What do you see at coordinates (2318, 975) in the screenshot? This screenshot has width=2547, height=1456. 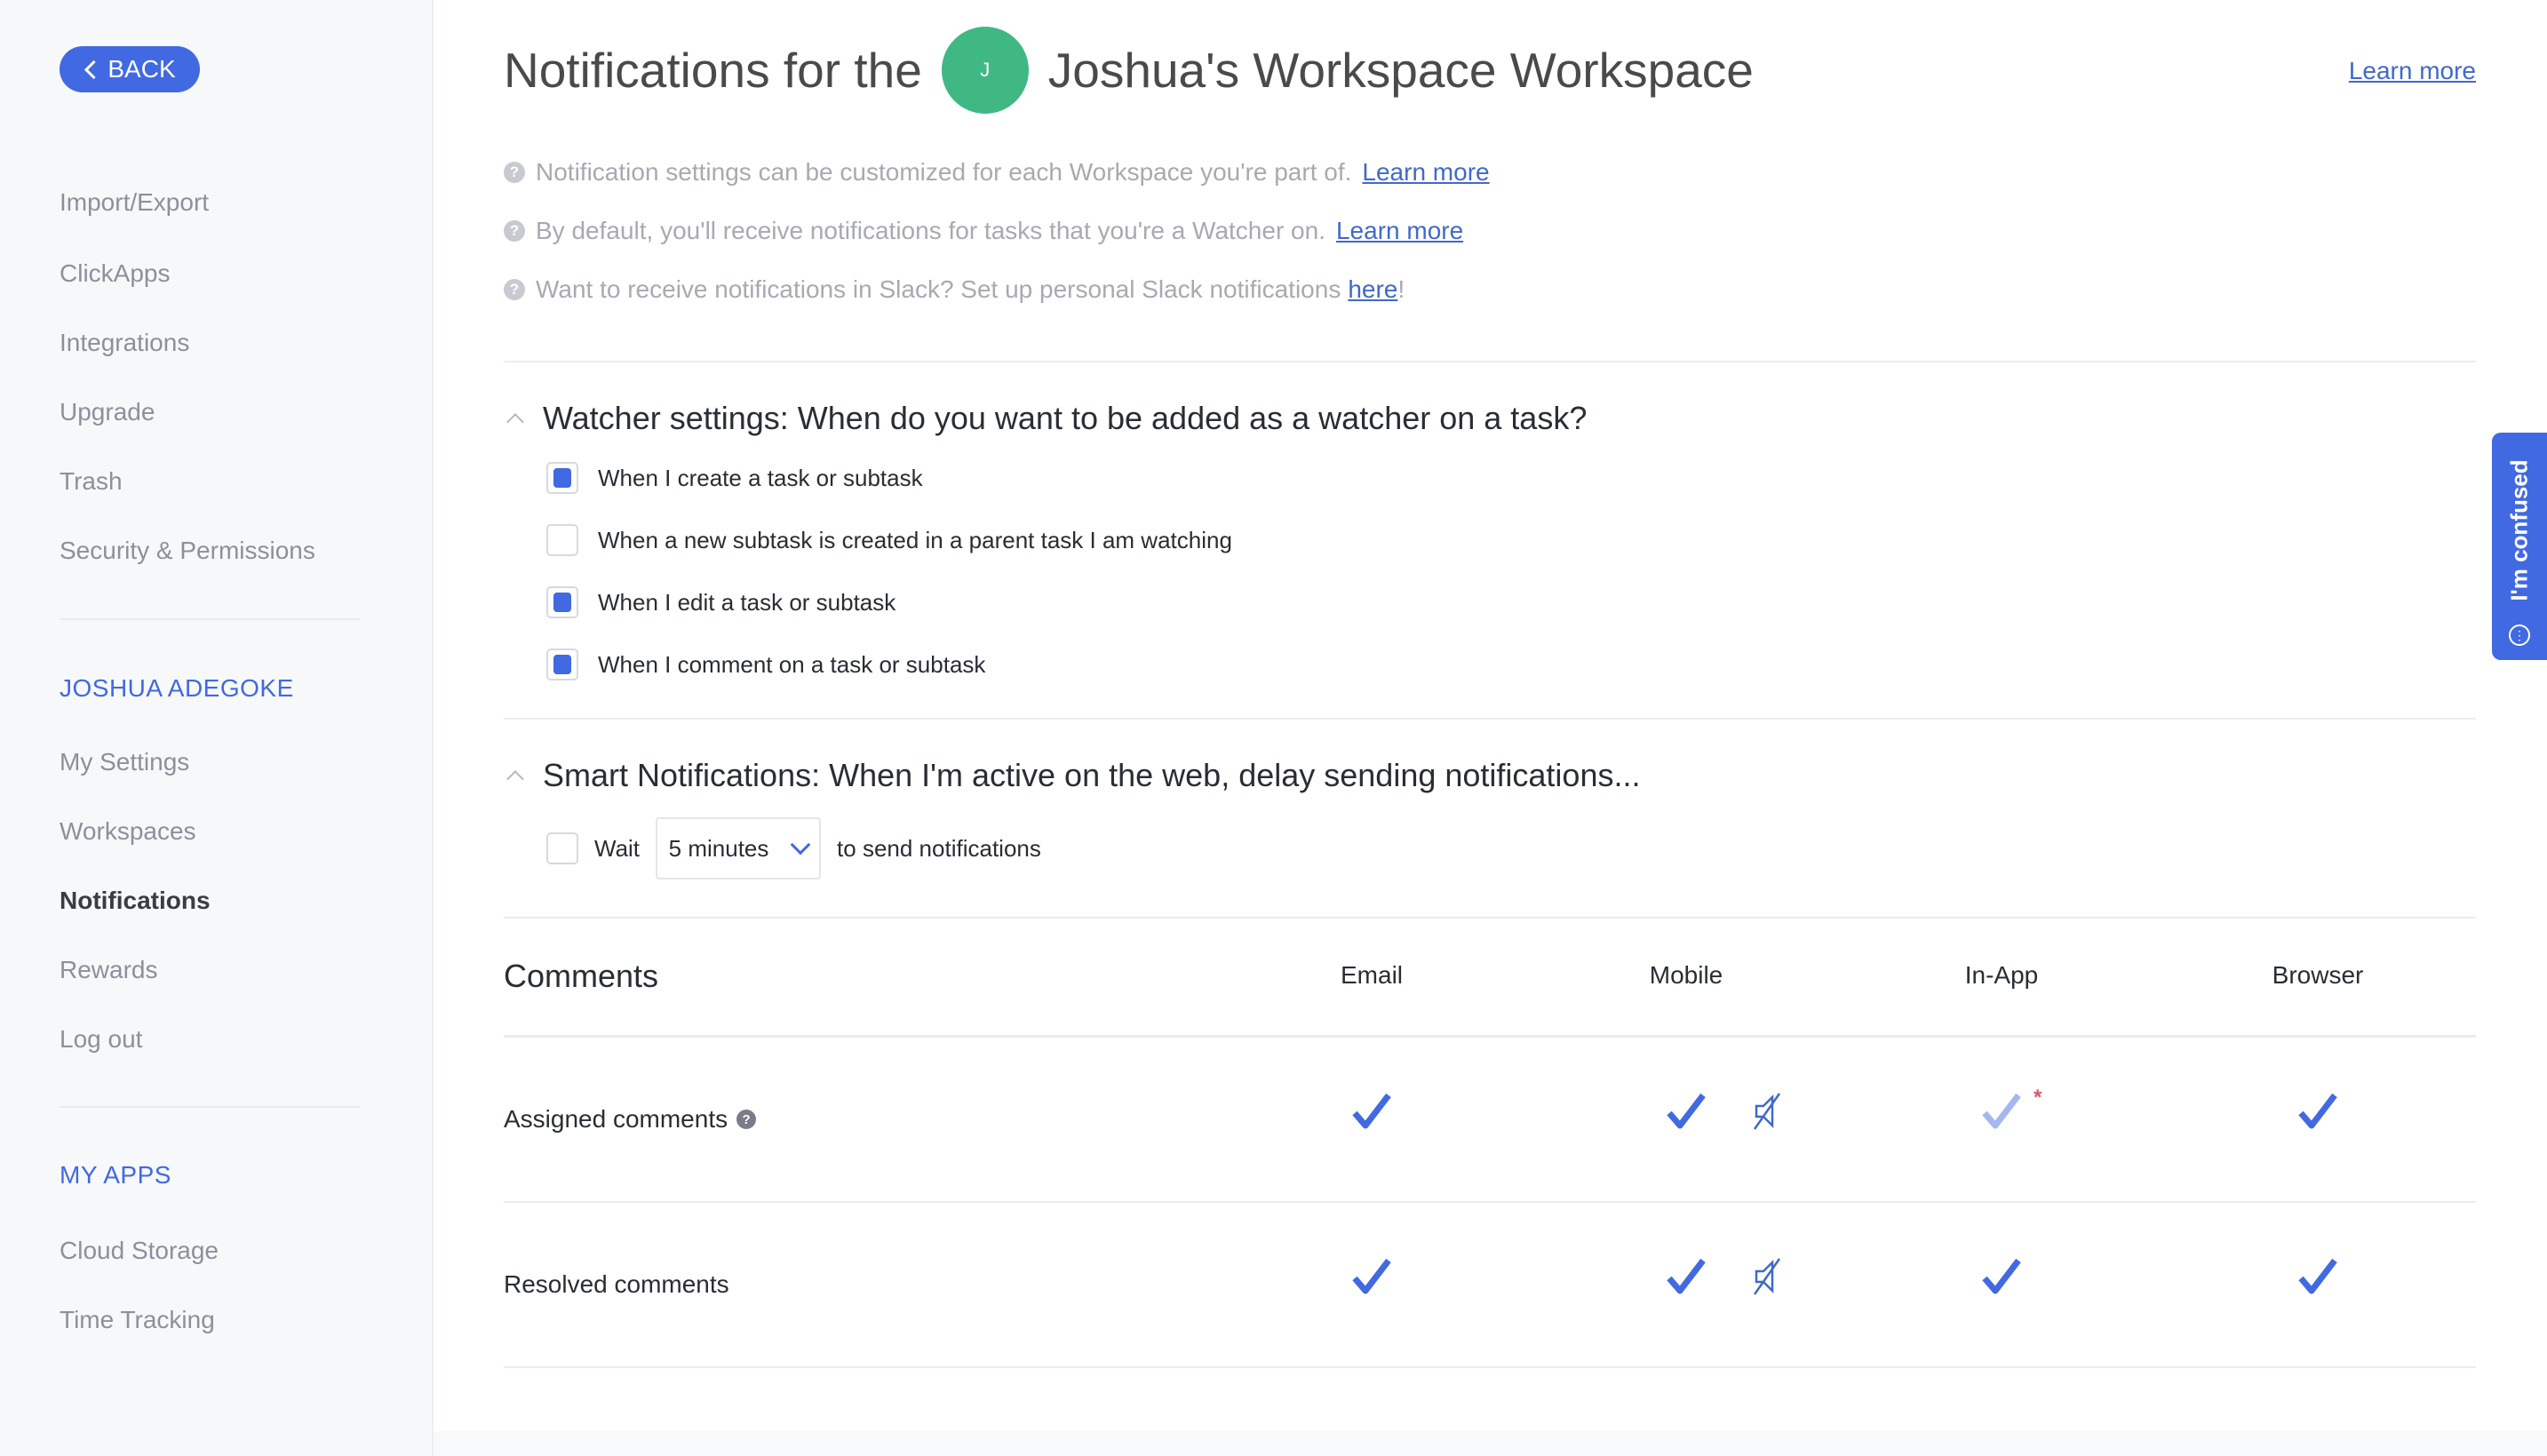 I see `column-browser: Browser` at bounding box center [2318, 975].